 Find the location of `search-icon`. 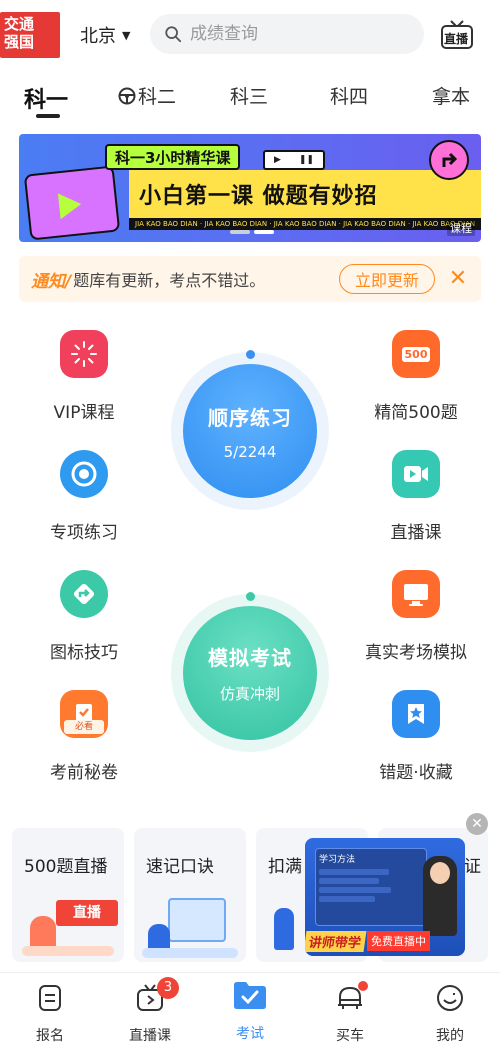

search-icon is located at coordinates (173, 34).